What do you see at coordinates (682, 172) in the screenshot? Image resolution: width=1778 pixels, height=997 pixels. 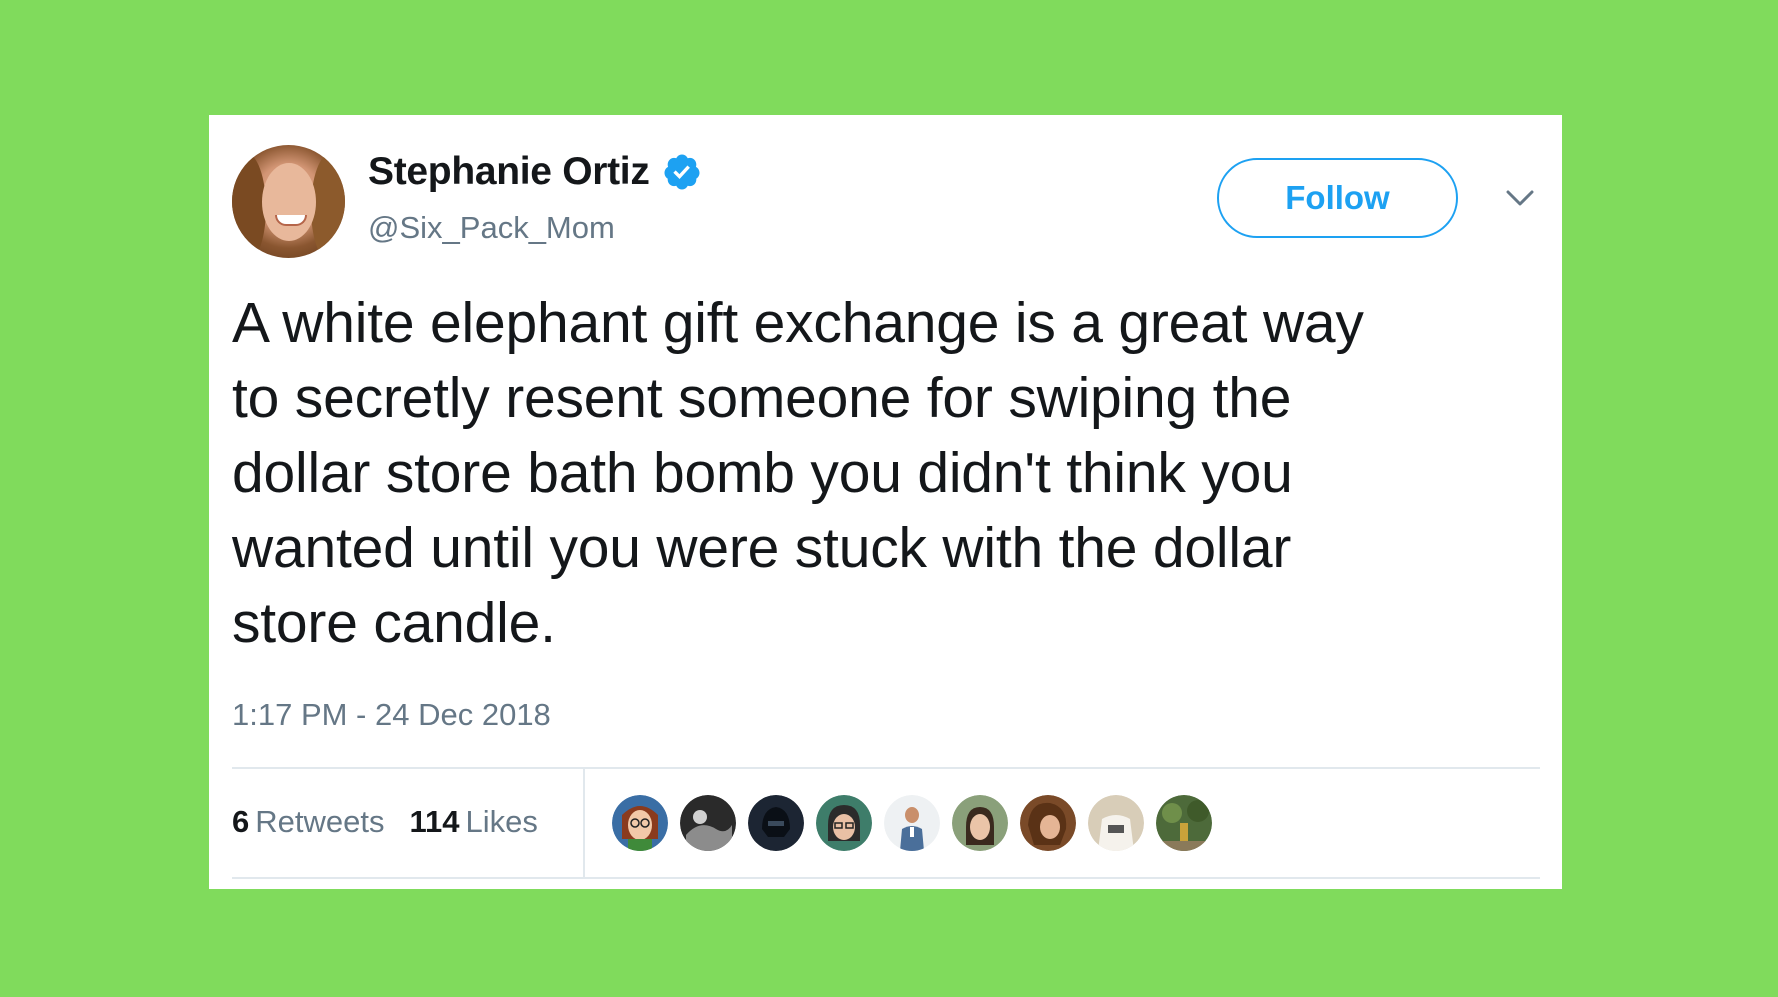 I see `verified-badge-icon` at bounding box center [682, 172].